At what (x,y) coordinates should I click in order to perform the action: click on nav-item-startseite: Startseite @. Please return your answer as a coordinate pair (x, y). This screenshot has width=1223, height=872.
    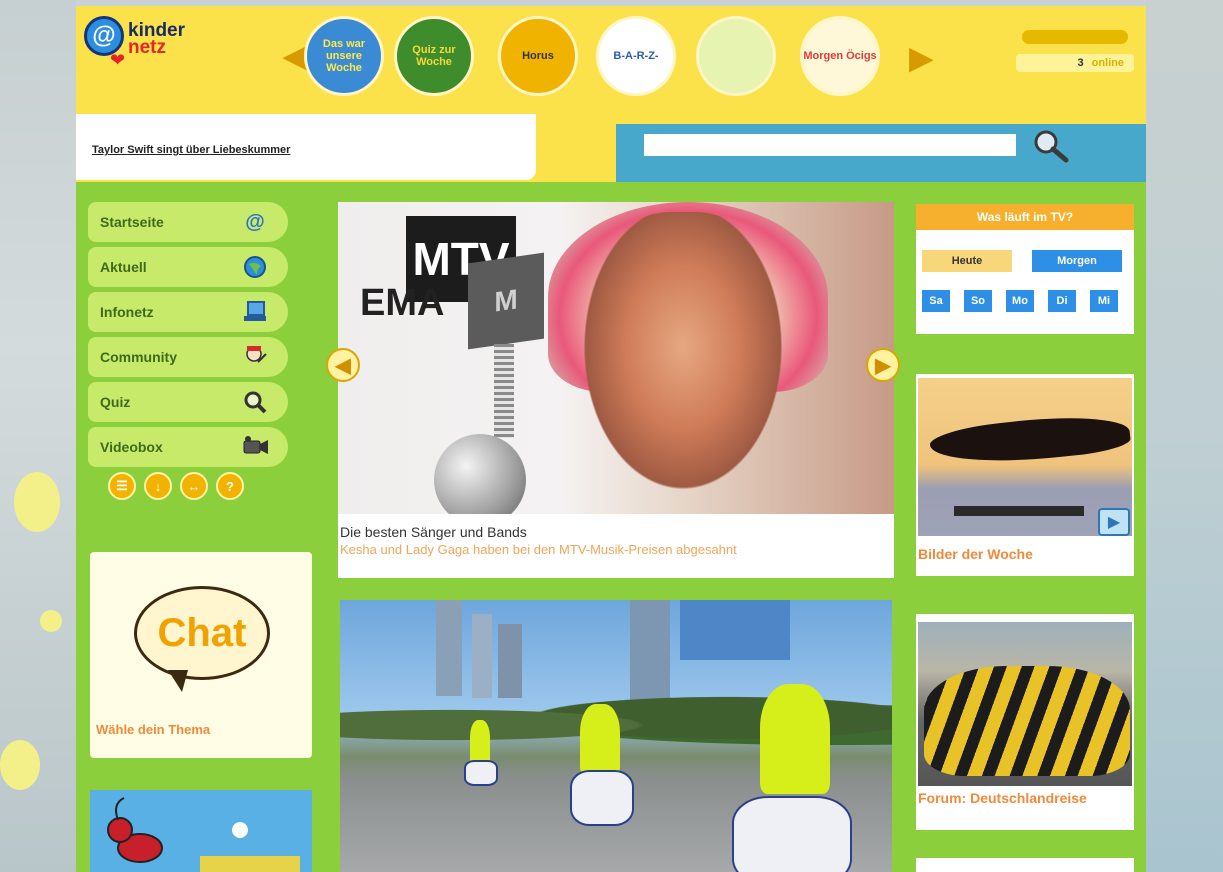
    Looking at the image, I should click on (188, 222).